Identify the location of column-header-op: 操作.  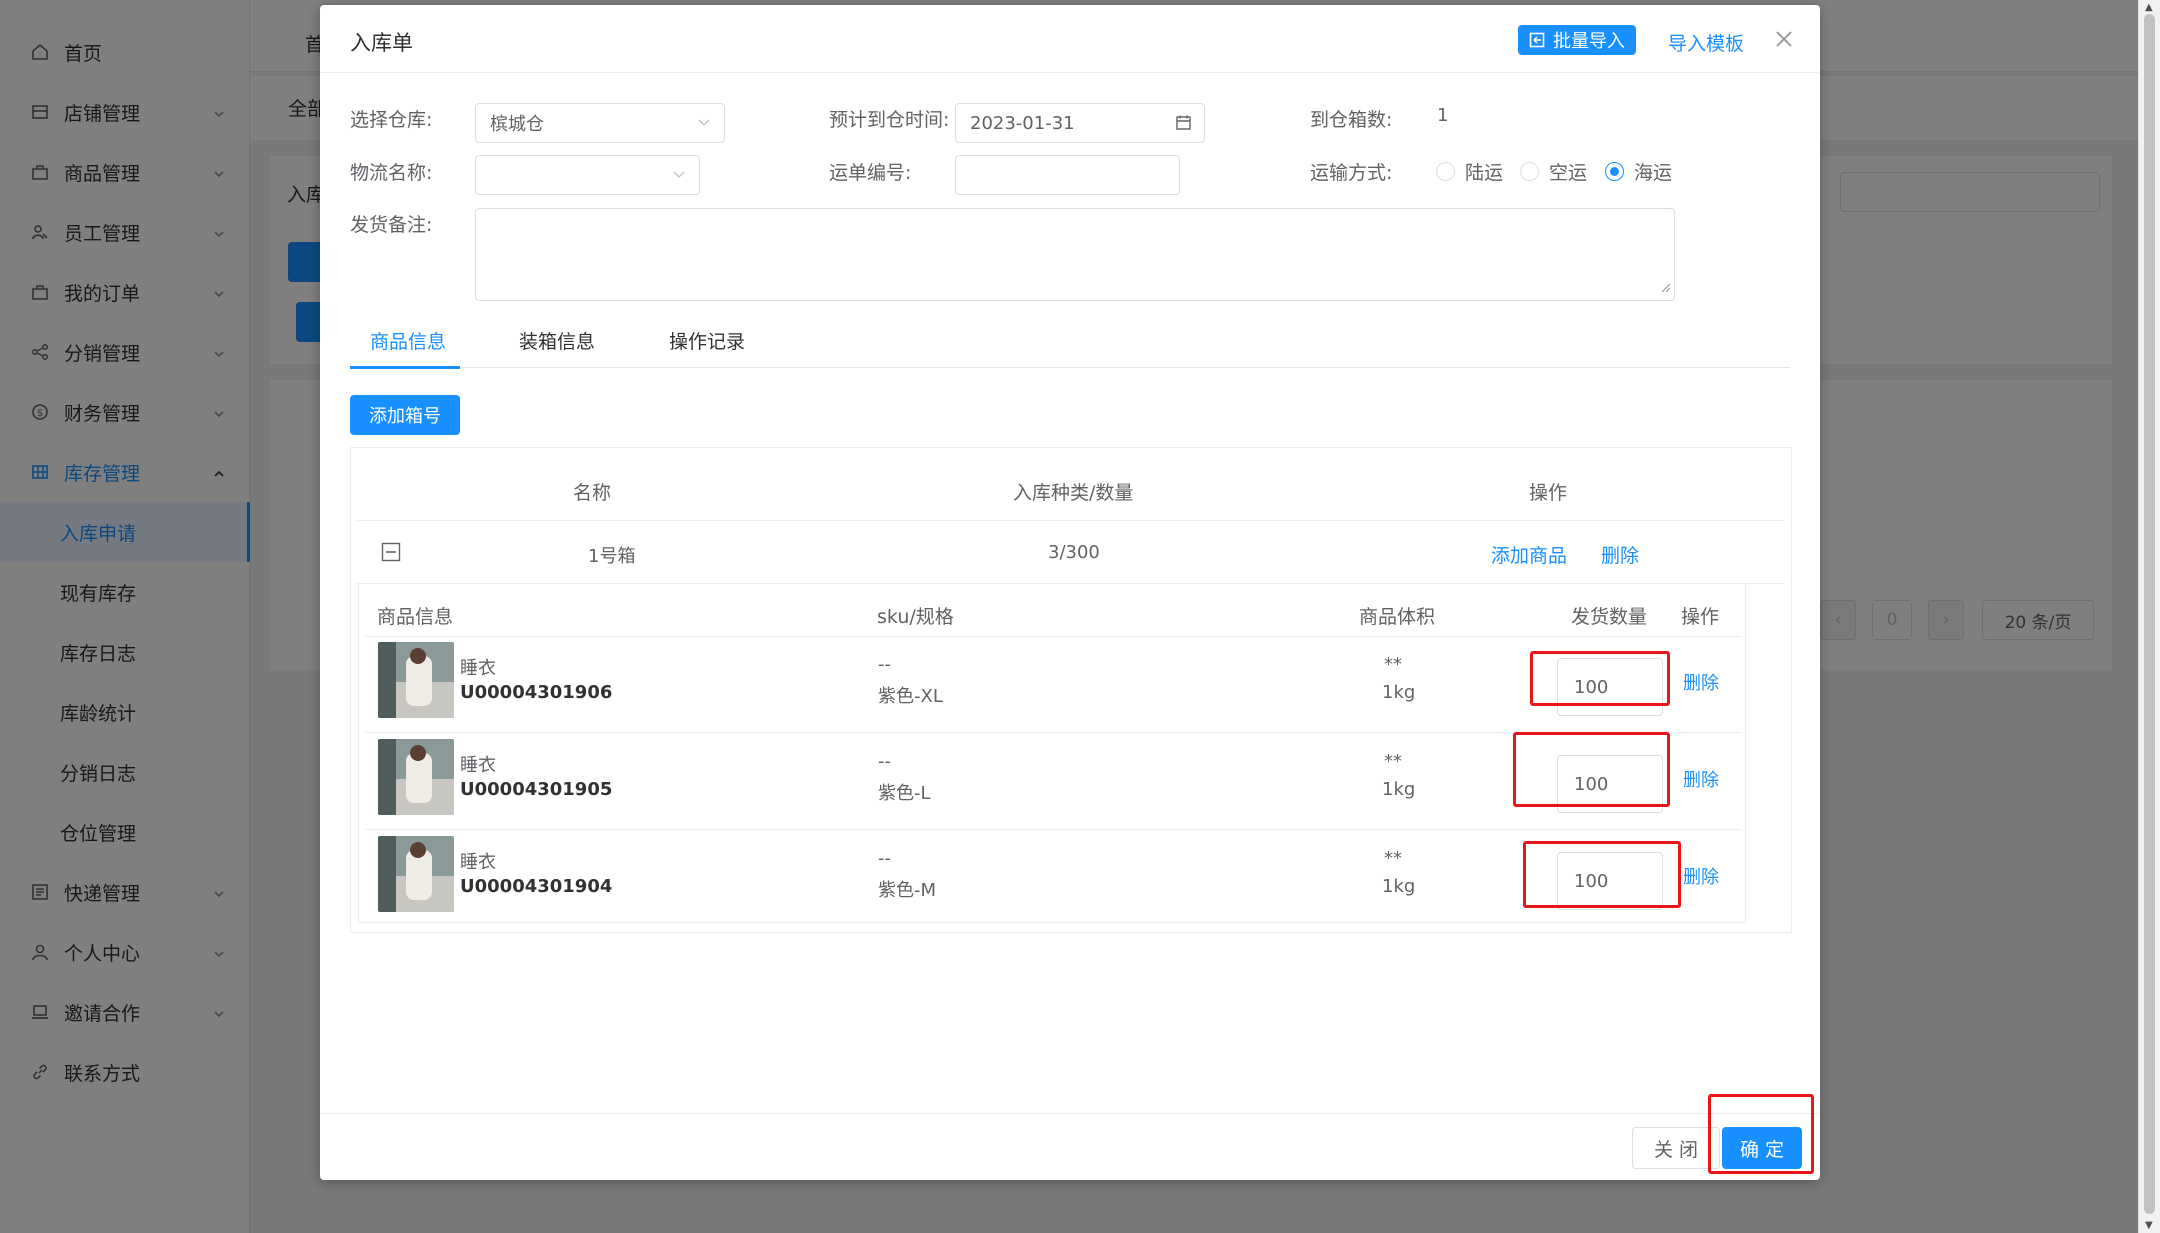
(1700, 617).